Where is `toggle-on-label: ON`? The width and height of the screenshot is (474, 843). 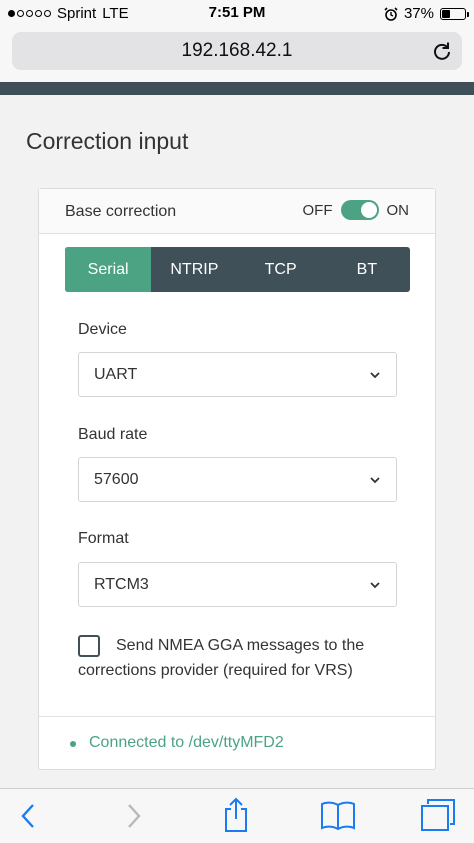 toggle-on-label: ON is located at coordinates (398, 210).